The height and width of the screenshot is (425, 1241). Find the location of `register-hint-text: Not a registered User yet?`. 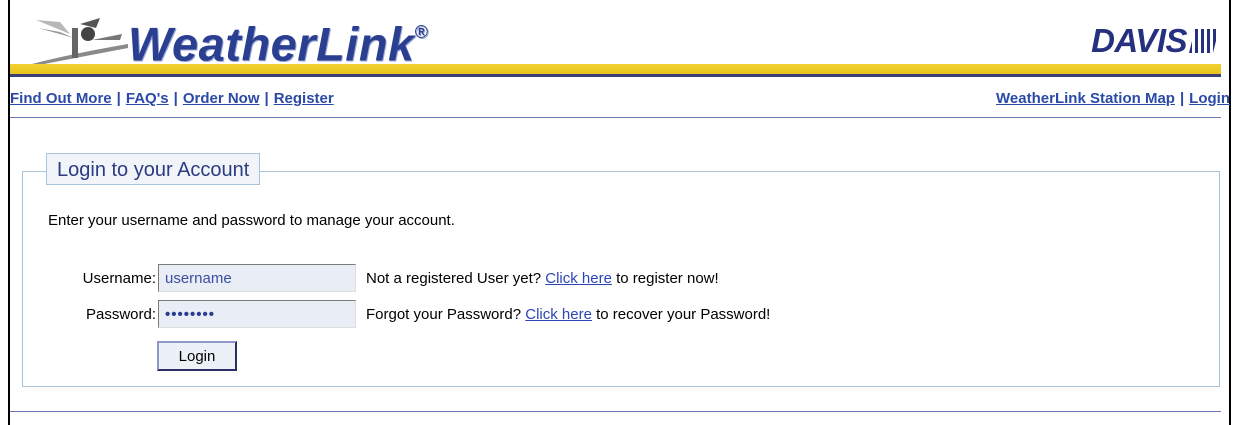

register-hint-text: Not a registered User yet? is located at coordinates (454, 278).